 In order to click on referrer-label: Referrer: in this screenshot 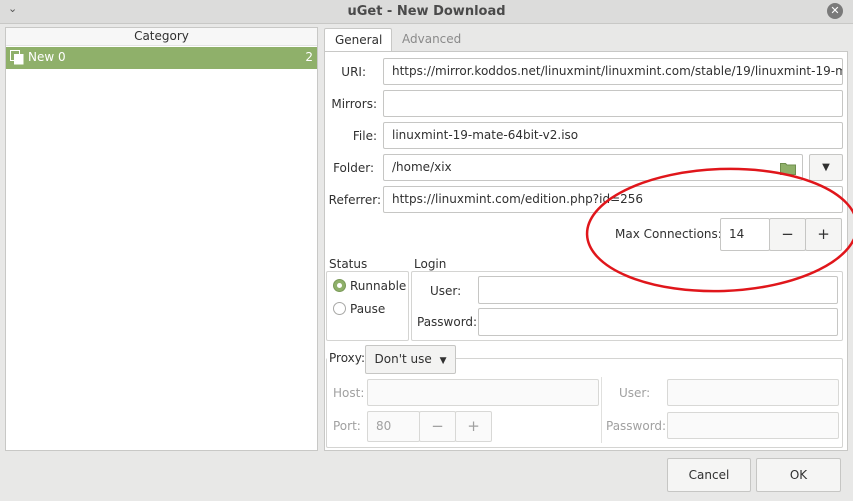, I will do `click(354, 200)`.